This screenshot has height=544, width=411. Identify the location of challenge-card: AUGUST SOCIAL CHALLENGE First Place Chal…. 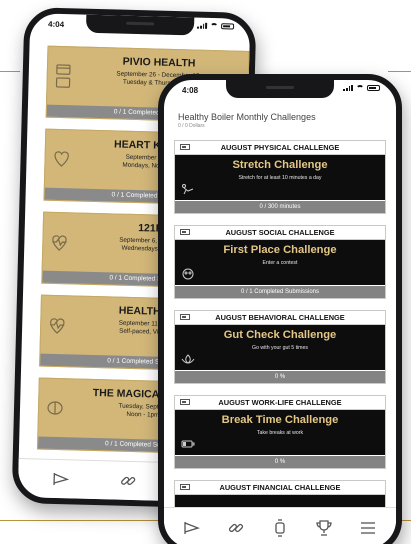
(280, 262).